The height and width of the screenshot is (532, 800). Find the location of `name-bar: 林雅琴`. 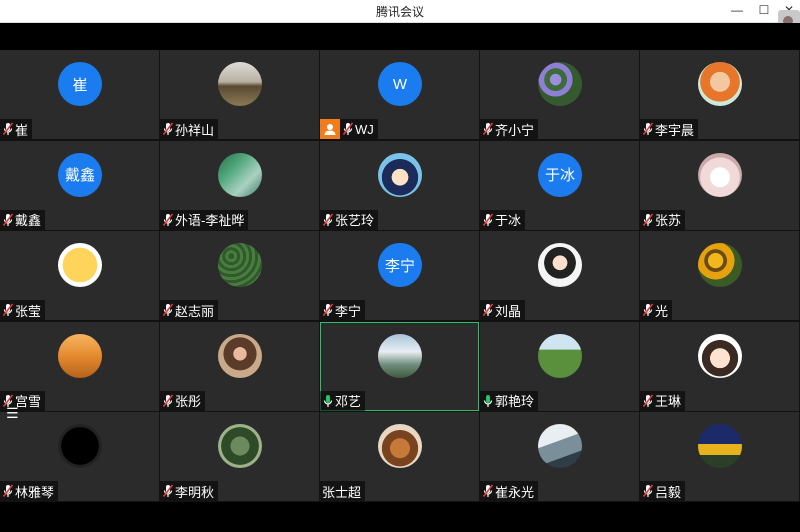

name-bar: 林雅琴 is located at coordinates (29, 491).